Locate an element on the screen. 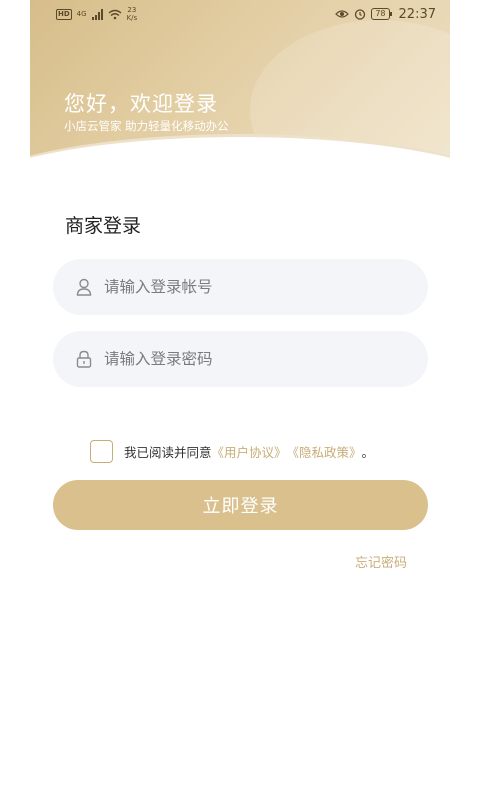 The image size is (480, 803). speed-value: 23 is located at coordinates (132, 10).